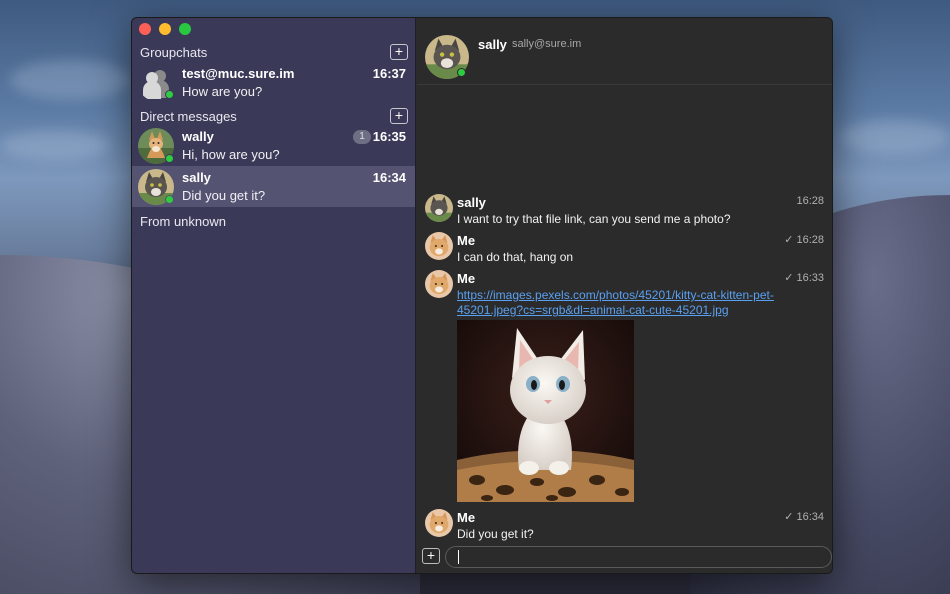 The image size is (950, 594). I want to click on close-window-button, so click(145, 29).